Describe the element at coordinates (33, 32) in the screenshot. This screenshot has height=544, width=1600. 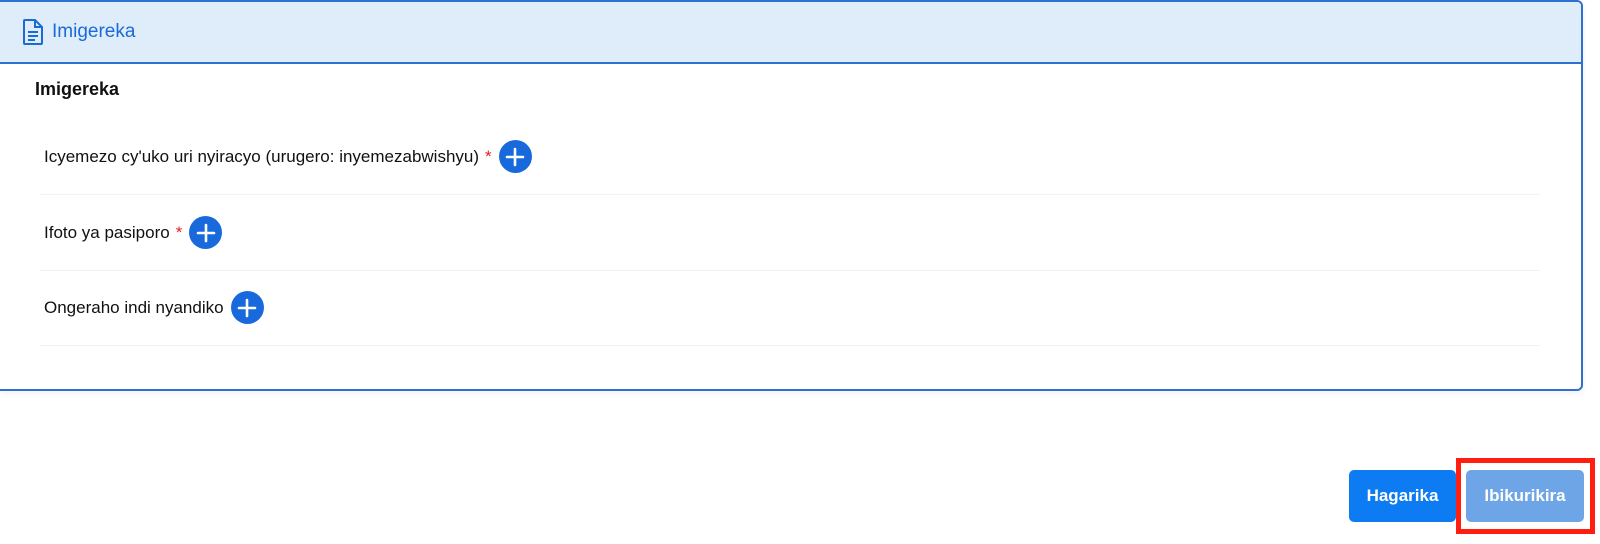
I see `document-icon` at that location.